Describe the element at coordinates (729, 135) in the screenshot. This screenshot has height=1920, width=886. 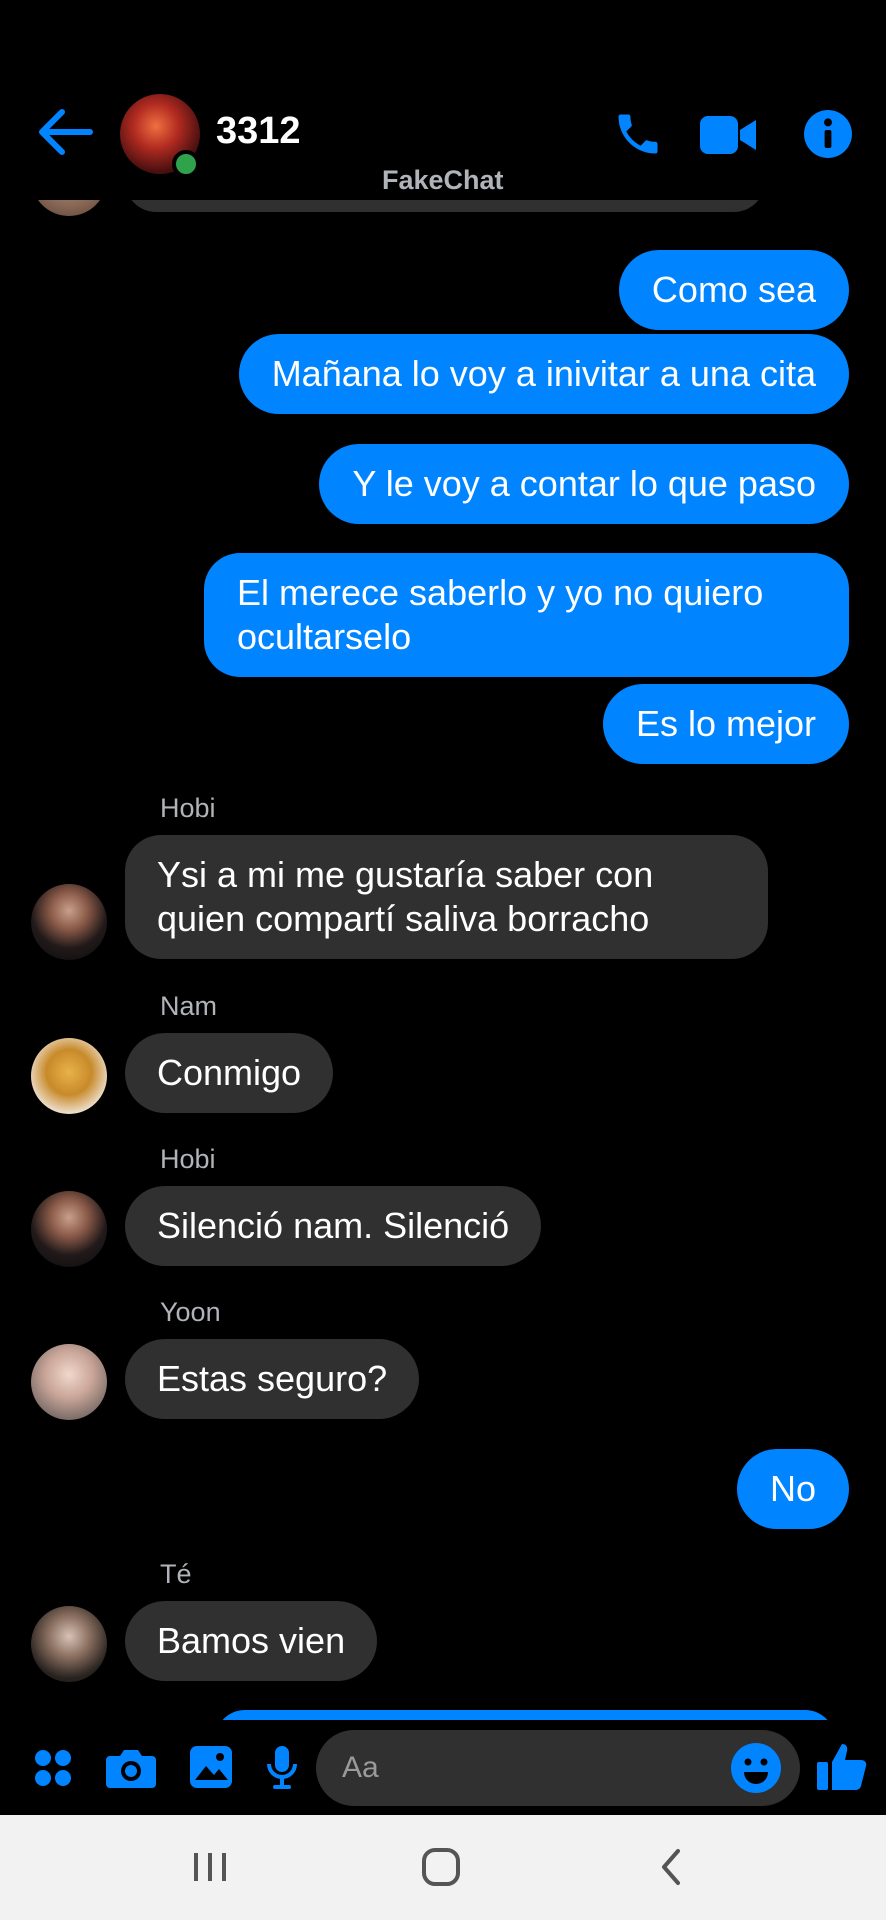
I see `video-camera-icon` at that location.